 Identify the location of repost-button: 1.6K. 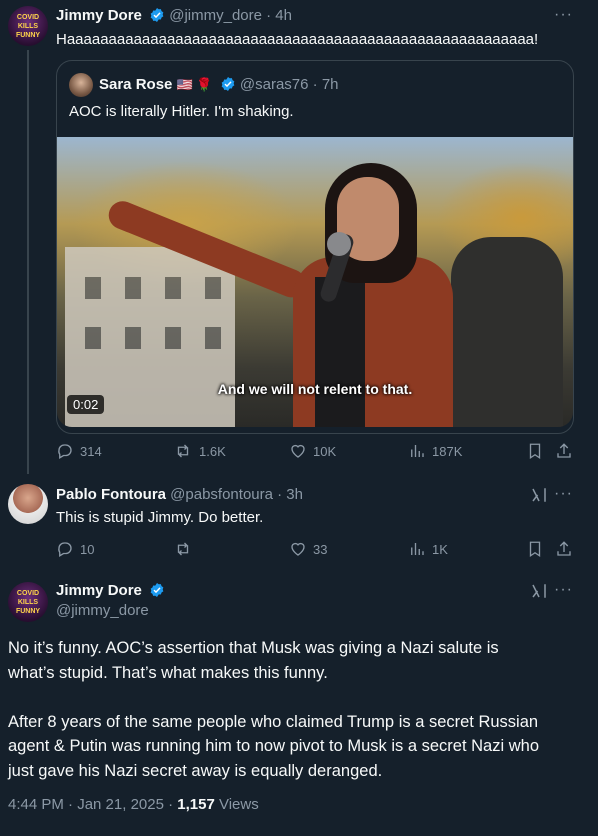
(199, 451).